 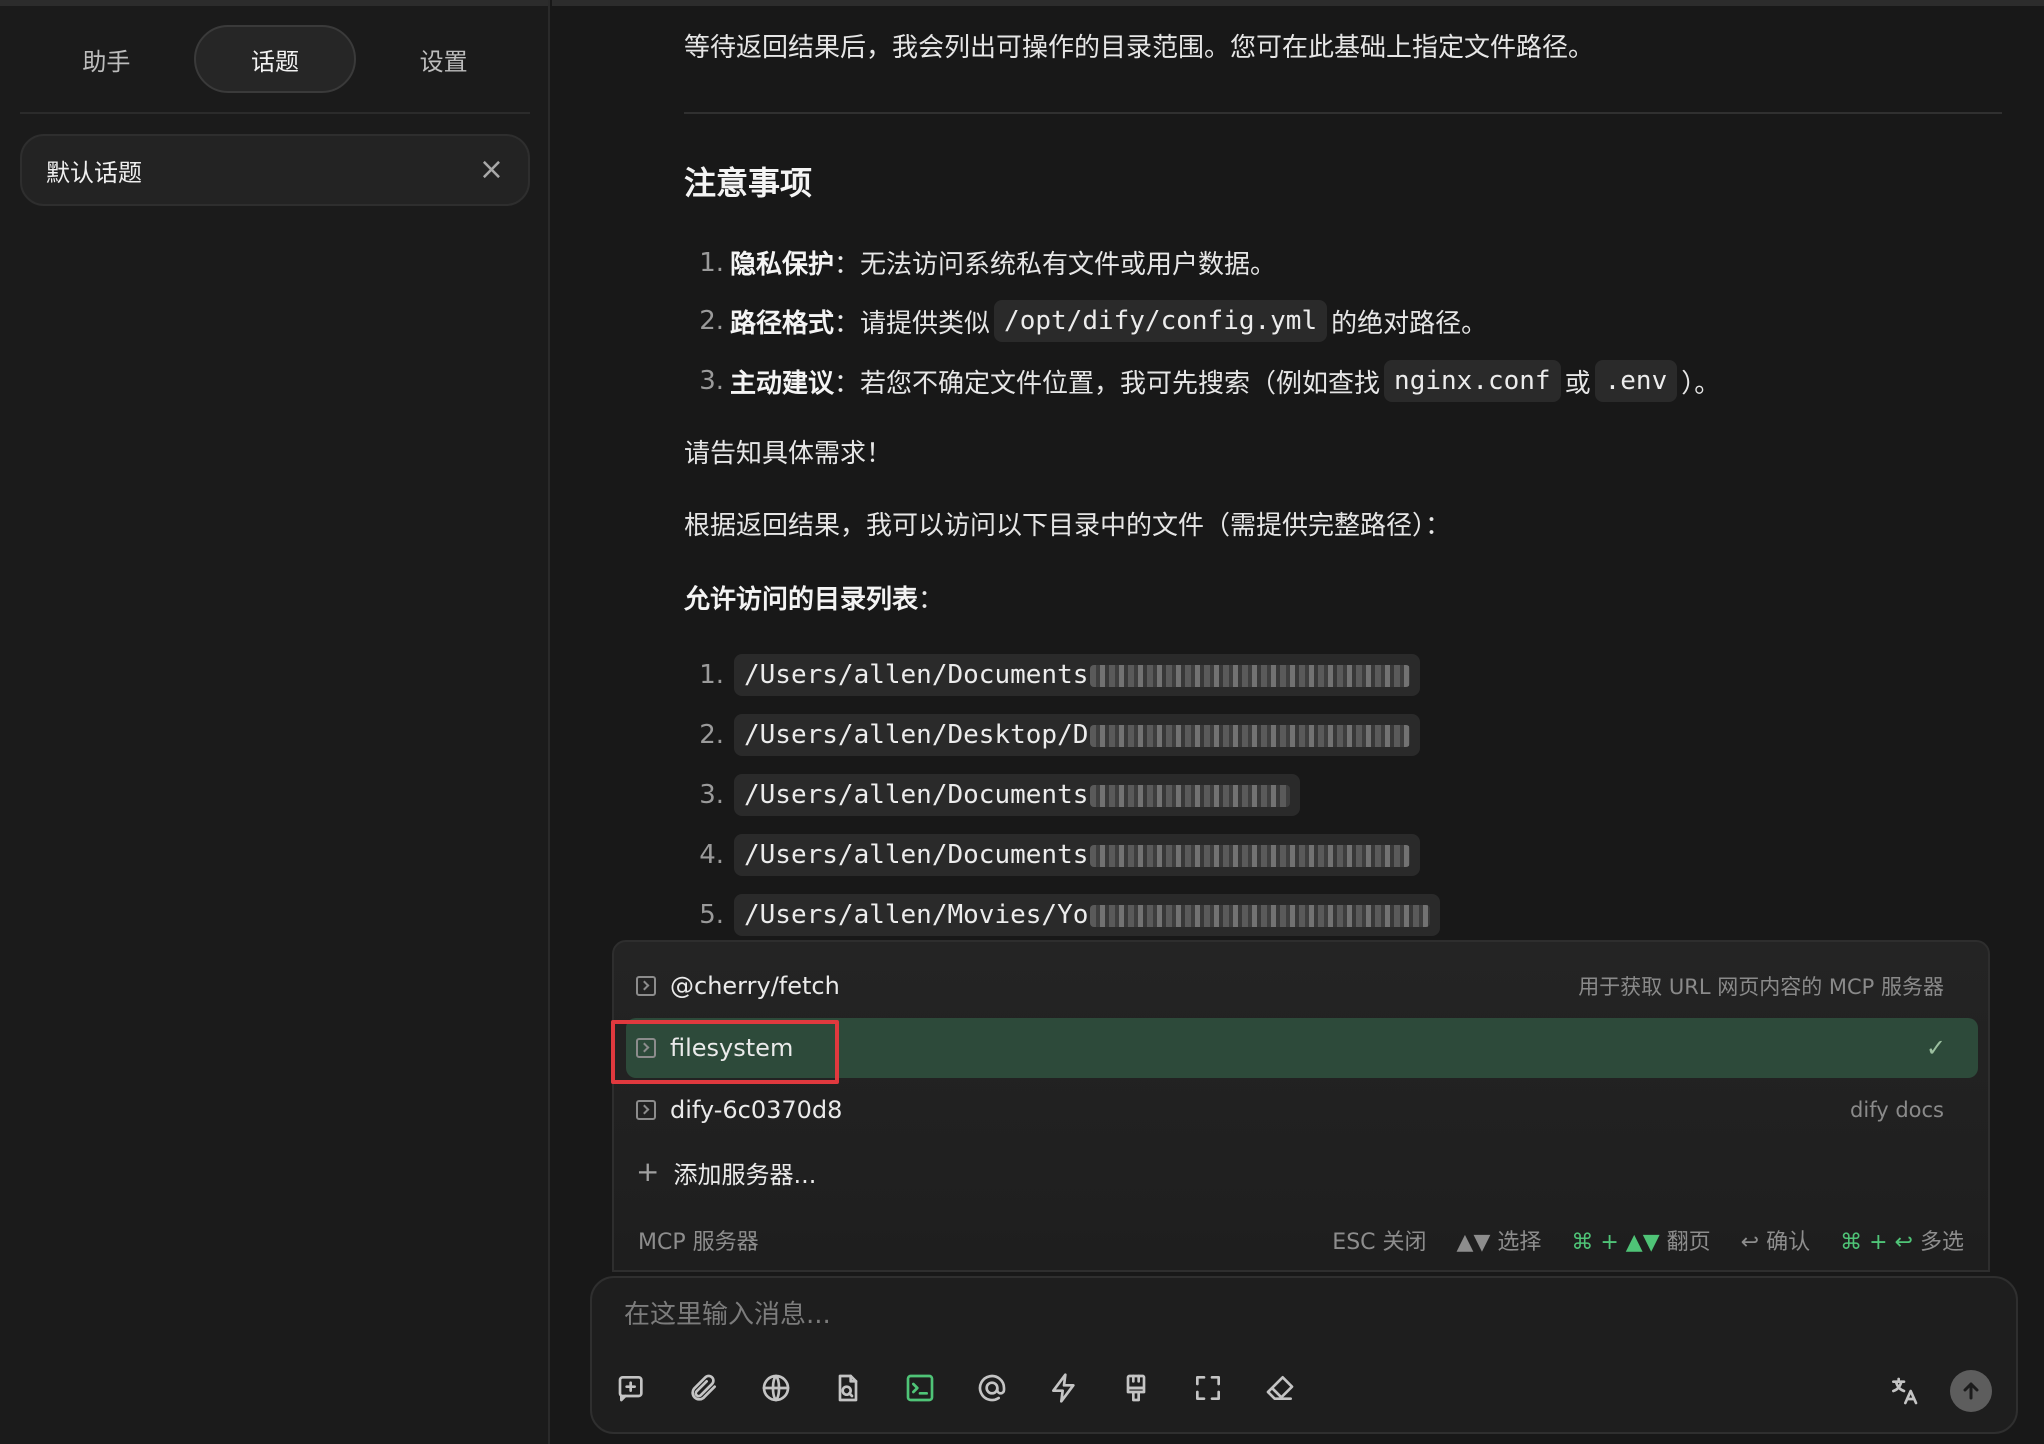 I want to click on inline-code: /opt/dify/config.yml, so click(x=1161, y=321).